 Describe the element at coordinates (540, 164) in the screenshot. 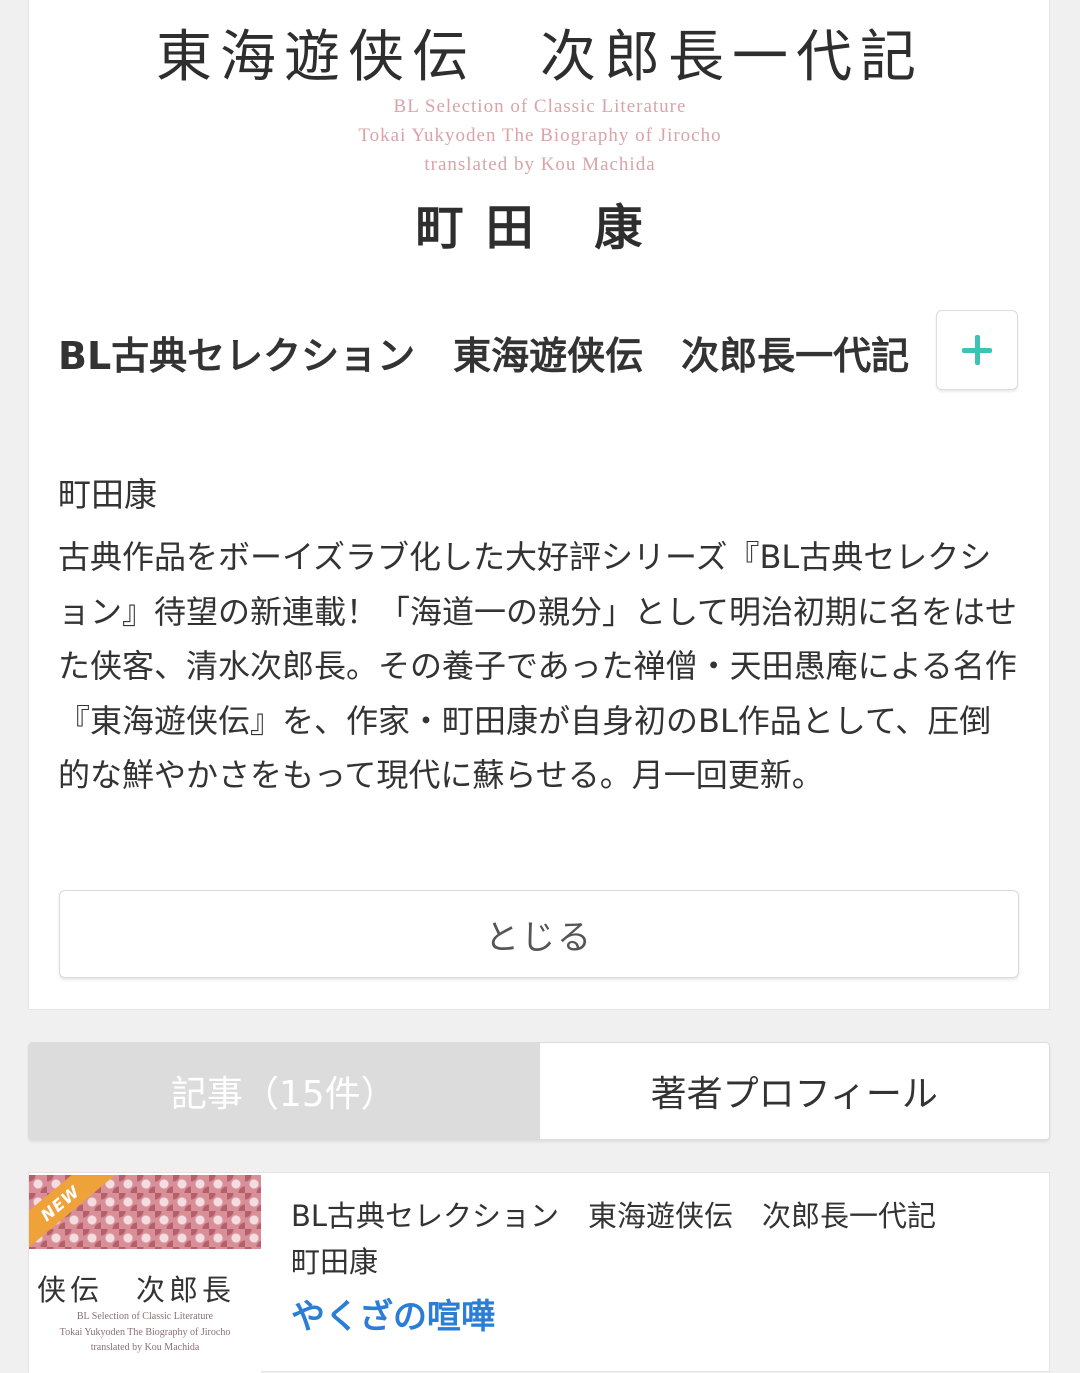

I see `cover-subtitle-line3: translated by Kou Machida` at that location.